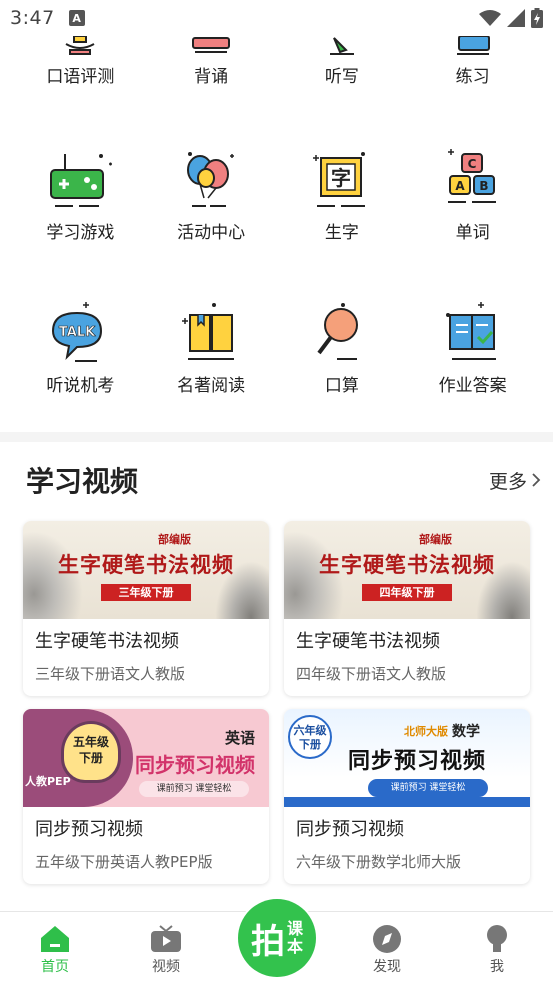 This screenshot has width=553, height=984. I want to click on feature-characters: 字 生字, so click(342, 195).